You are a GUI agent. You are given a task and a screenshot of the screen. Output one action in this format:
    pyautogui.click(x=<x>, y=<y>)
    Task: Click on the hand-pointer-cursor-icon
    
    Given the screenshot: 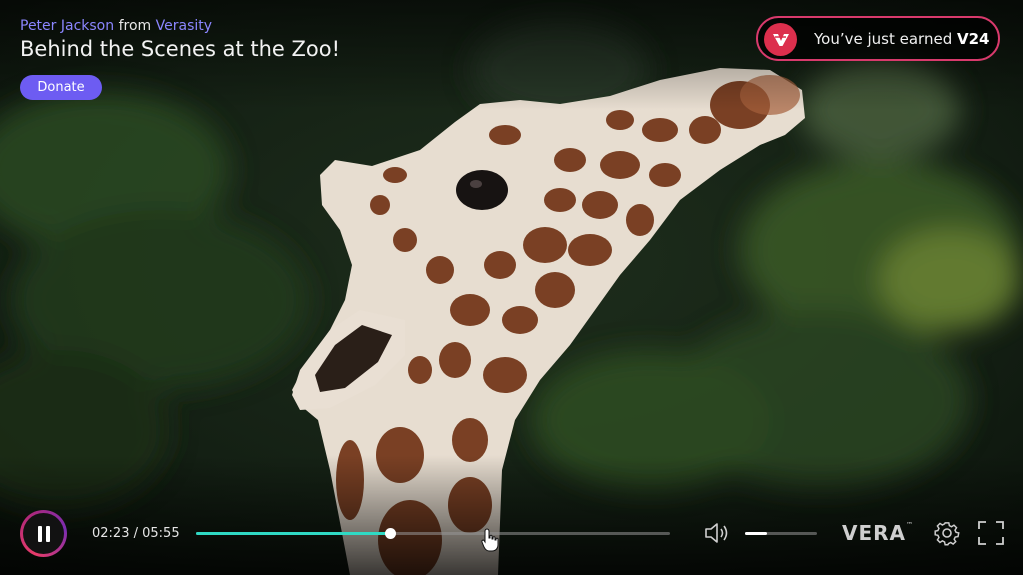 What is the action you would take?
    pyautogui.click(x=490, y=540)
    